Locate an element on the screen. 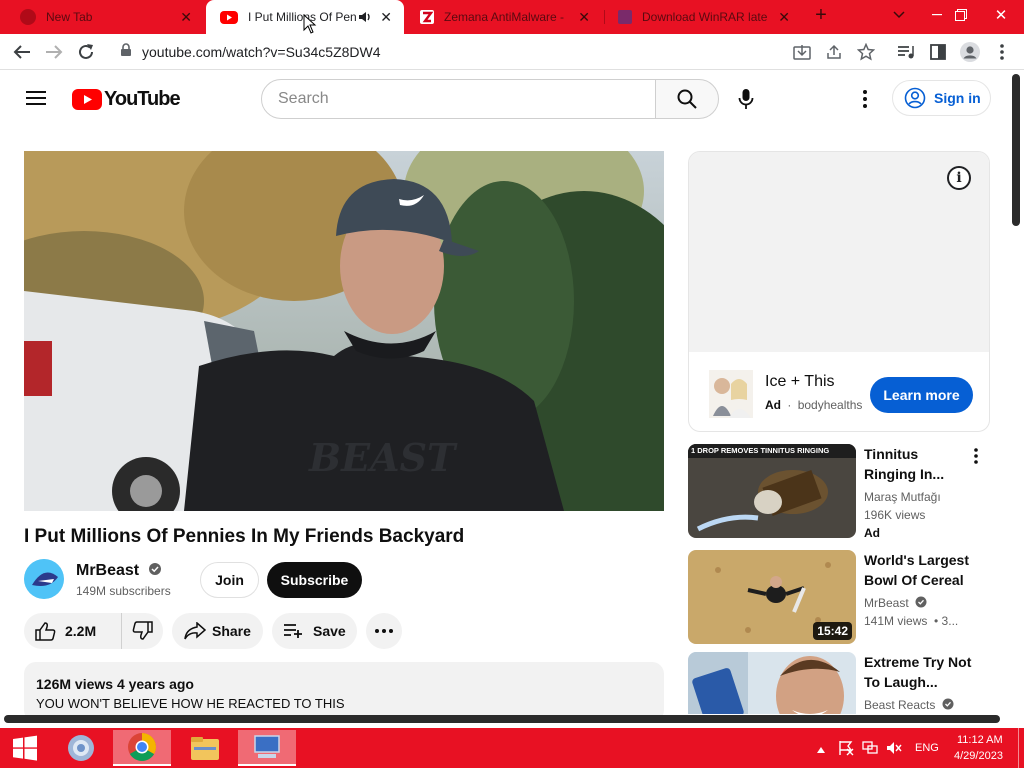  microphone-icon is located at coordinates (746, 101).